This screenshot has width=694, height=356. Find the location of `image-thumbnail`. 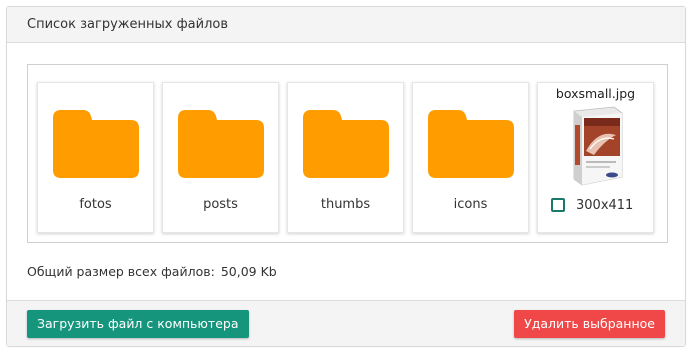

image-thumbnail is located at coordinates (596, 146).